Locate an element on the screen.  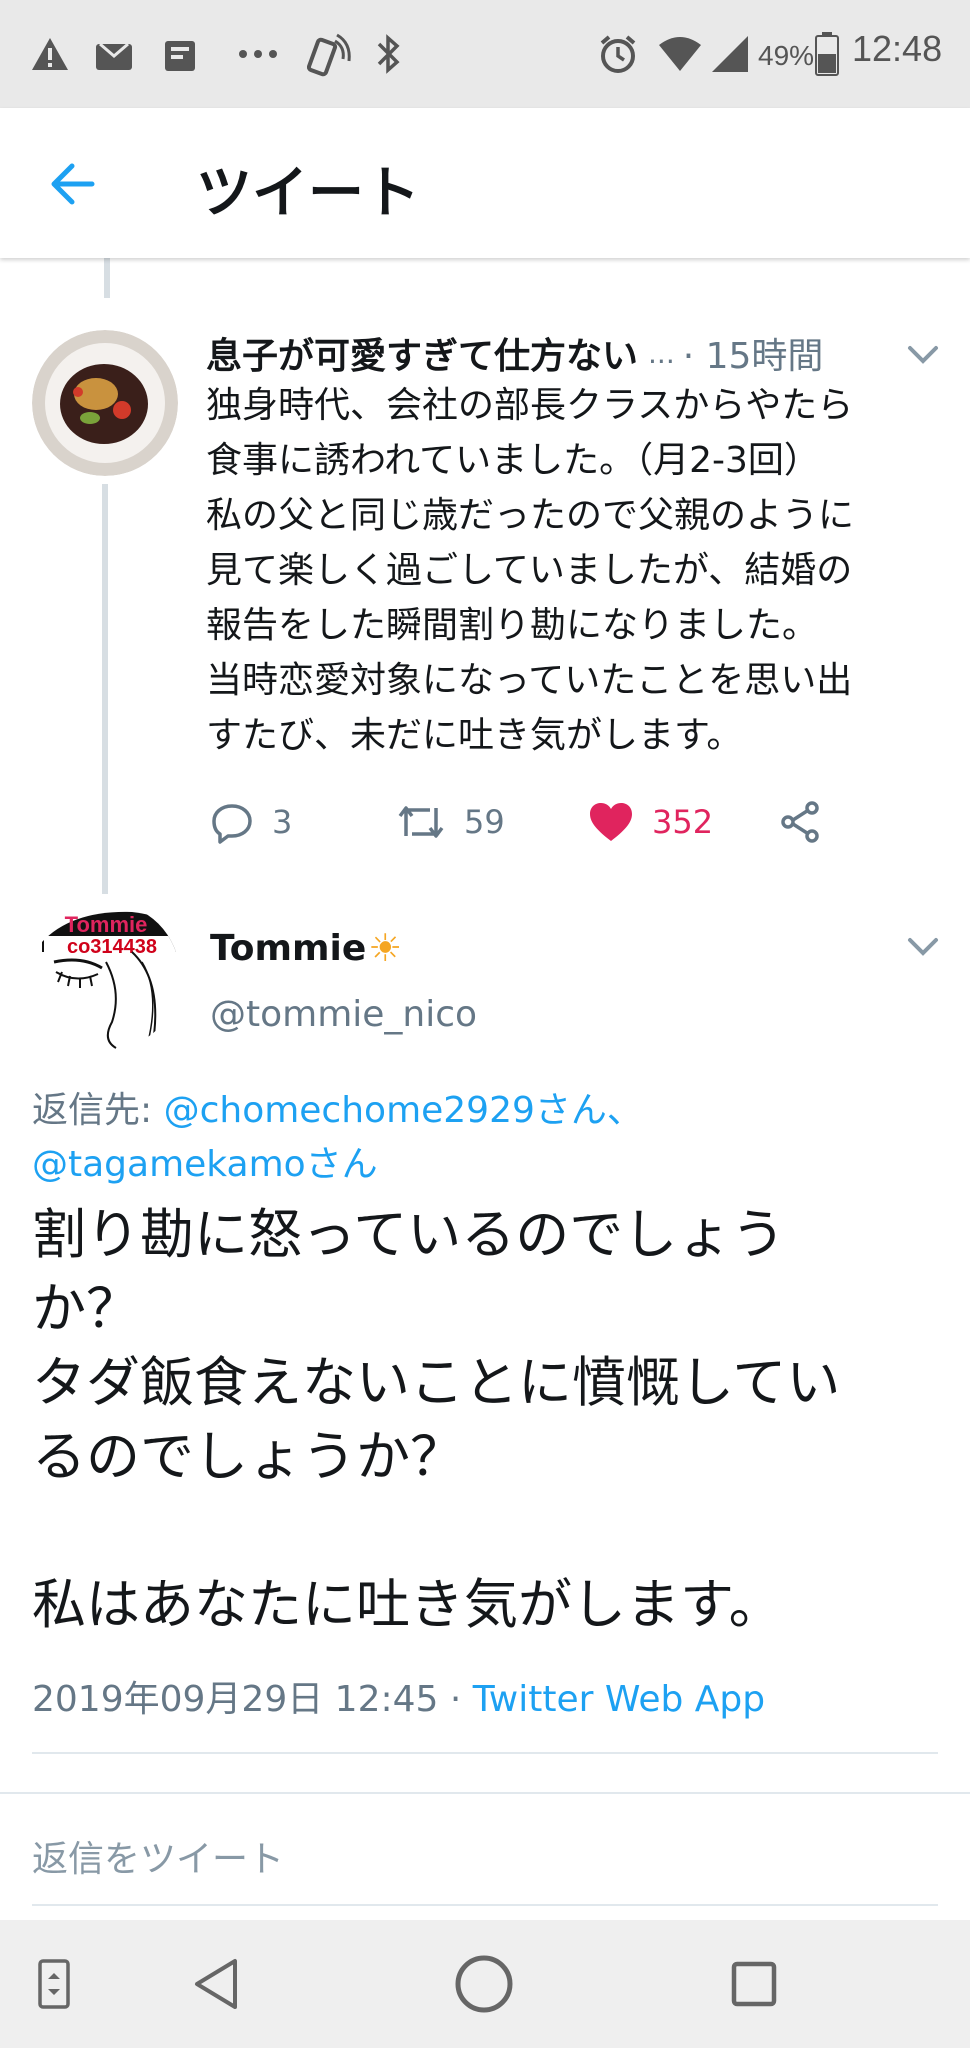
parent-tweet-header: 息子が可愛すぎて仕方ない ... · 15時間 is located at coordinates (576, 353).